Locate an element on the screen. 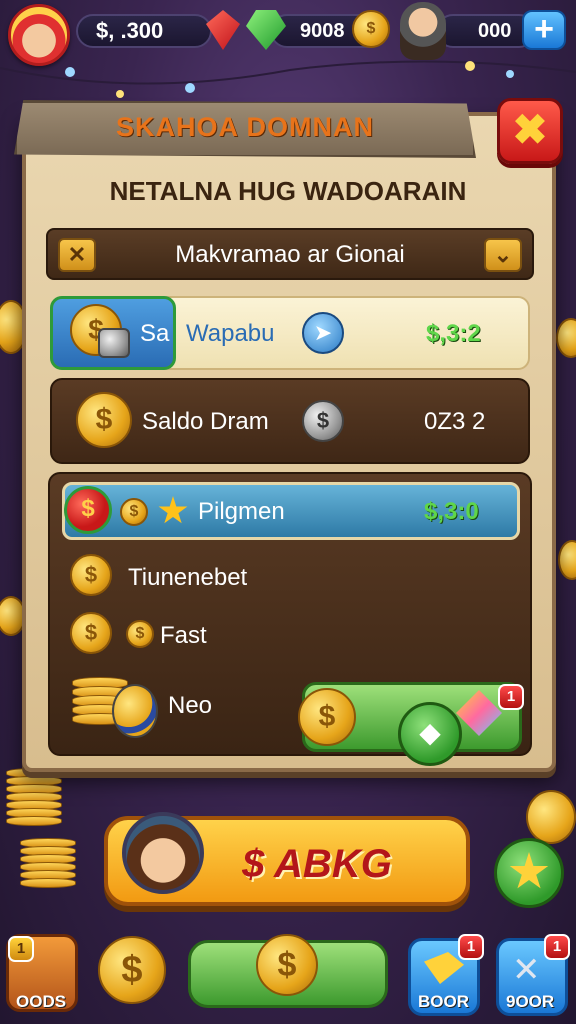  silver-coin-icon: $ is located at coordinates (323, 421).